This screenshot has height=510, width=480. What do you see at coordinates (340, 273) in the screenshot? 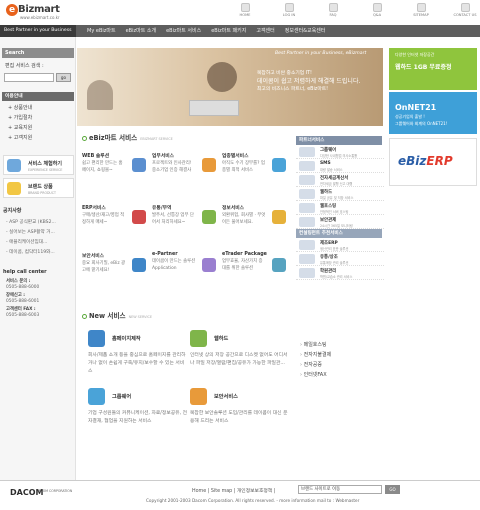
I see `recommend-item-academy: 학원관리 학원/교습소 관리 서비스` at bounding box center [340, 273].